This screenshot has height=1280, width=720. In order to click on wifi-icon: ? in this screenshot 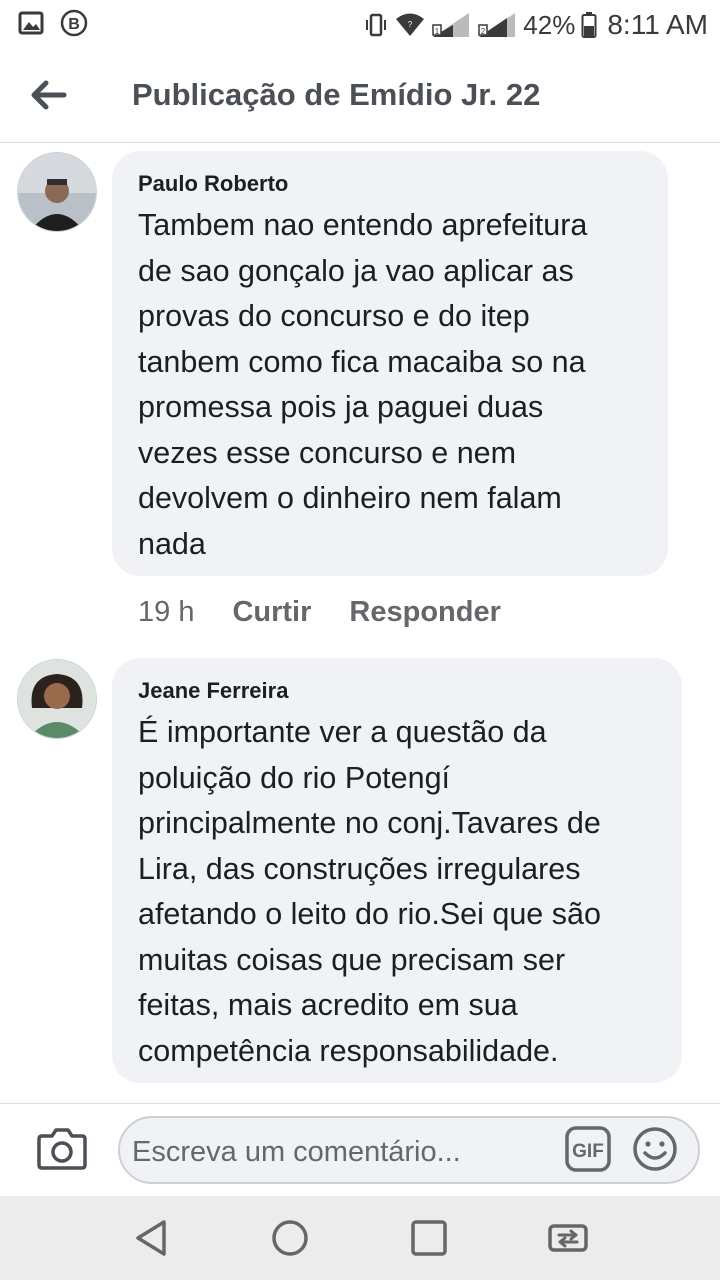, I will do `click(410, 24)`.